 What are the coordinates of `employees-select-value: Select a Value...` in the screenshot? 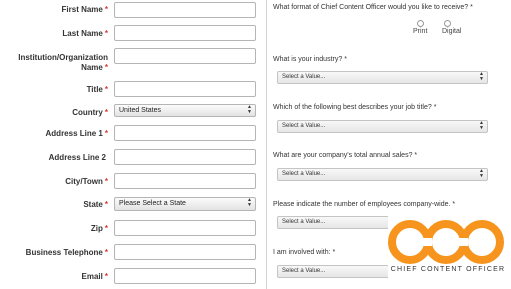 It's located at (304, 222).